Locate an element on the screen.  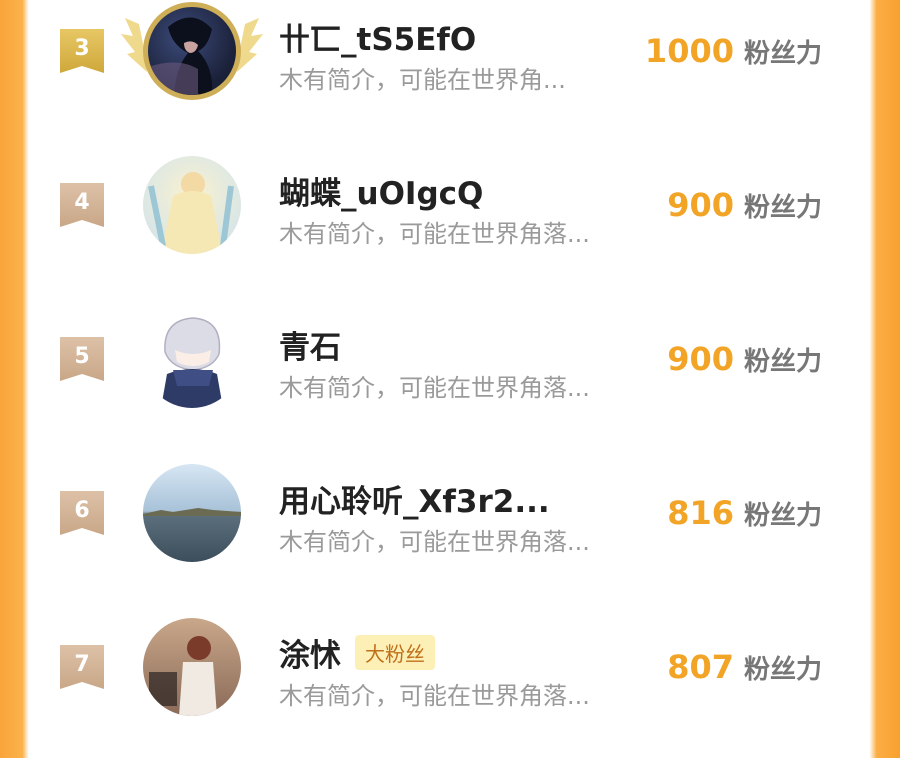
fan-power-value: 816 is located at coordinates (700, 513).